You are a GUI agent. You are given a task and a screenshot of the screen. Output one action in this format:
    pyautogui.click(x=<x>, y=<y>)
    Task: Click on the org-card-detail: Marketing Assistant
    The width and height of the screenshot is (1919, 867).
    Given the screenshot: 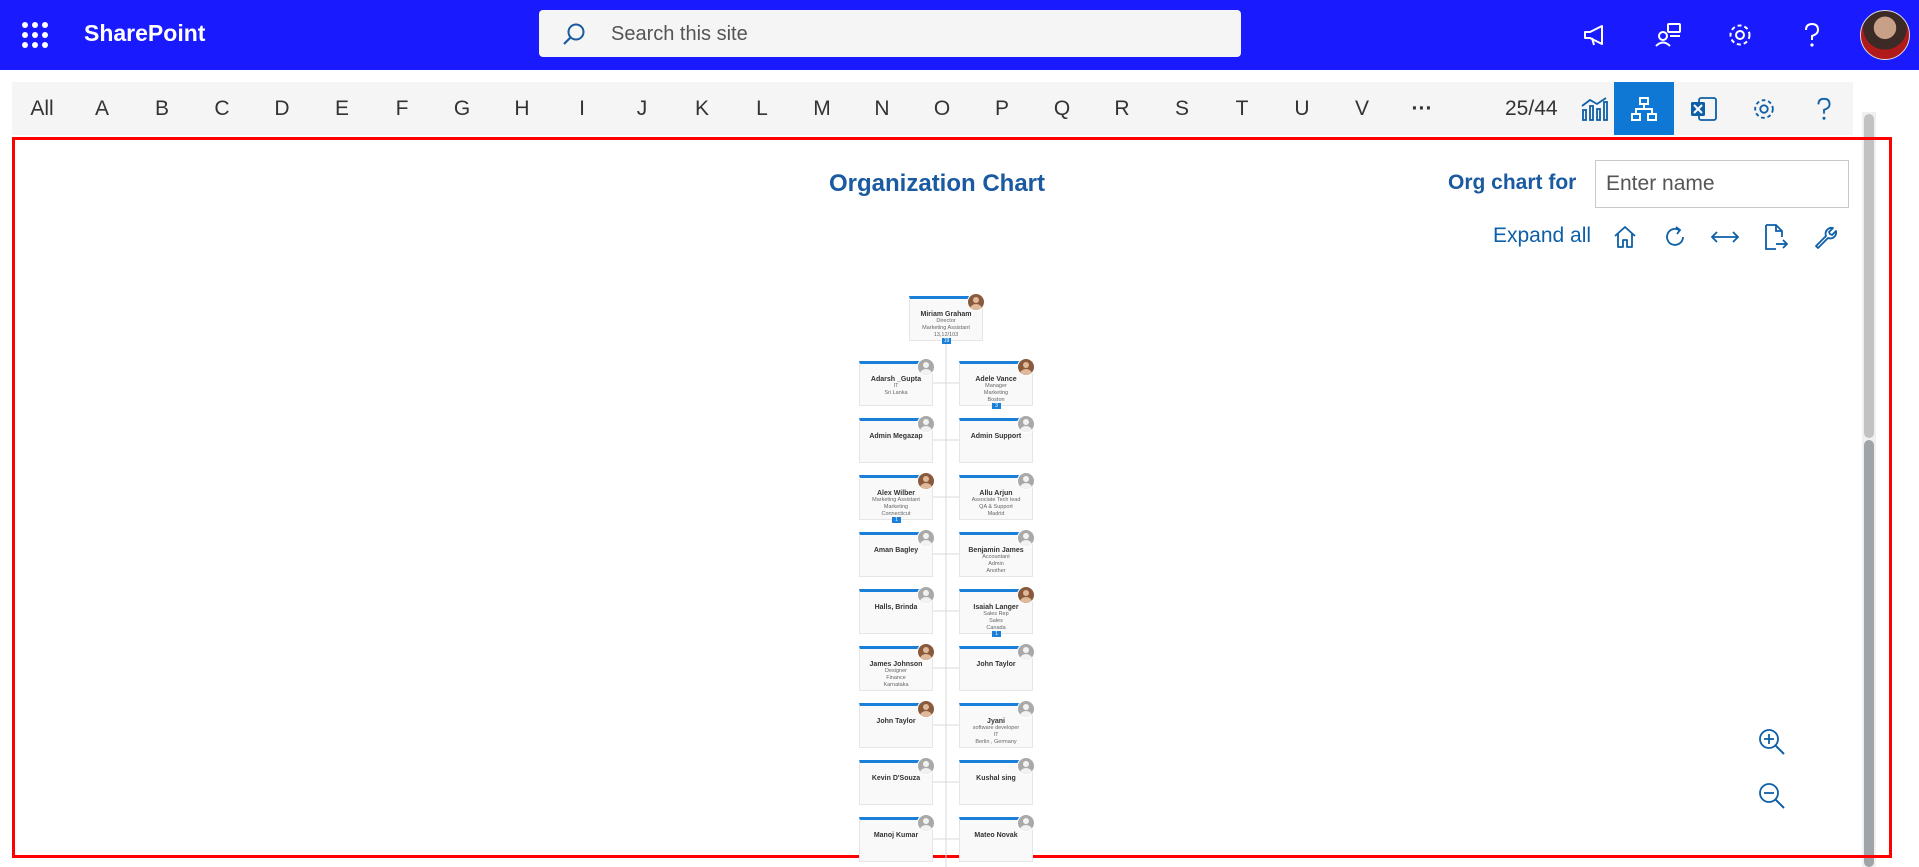 What is the action you would take?
    pyautogui.click(x=896, y=500)
    